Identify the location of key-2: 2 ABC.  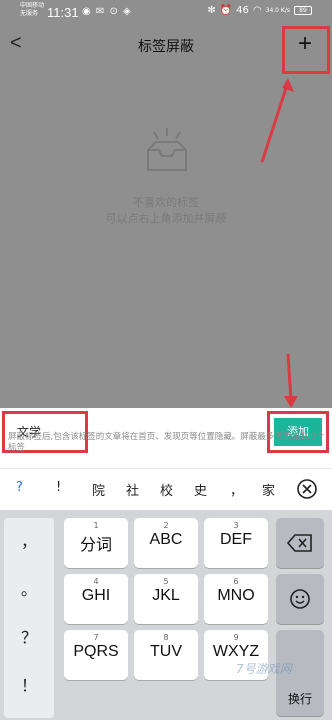
(166, 543).